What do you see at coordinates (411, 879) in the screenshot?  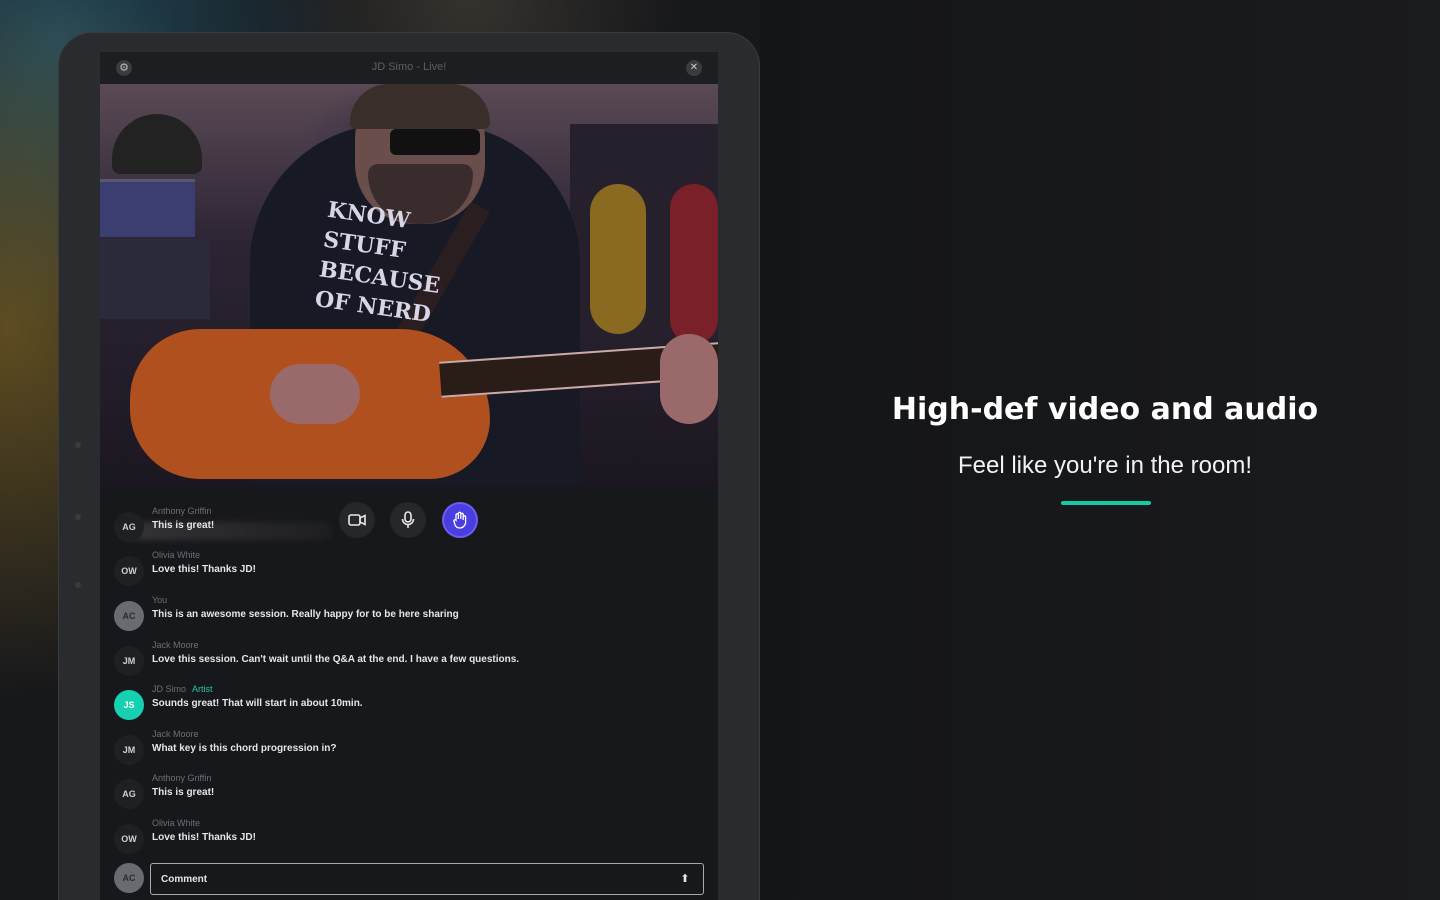 I see `comment-input` at bounding box center [411, 879].